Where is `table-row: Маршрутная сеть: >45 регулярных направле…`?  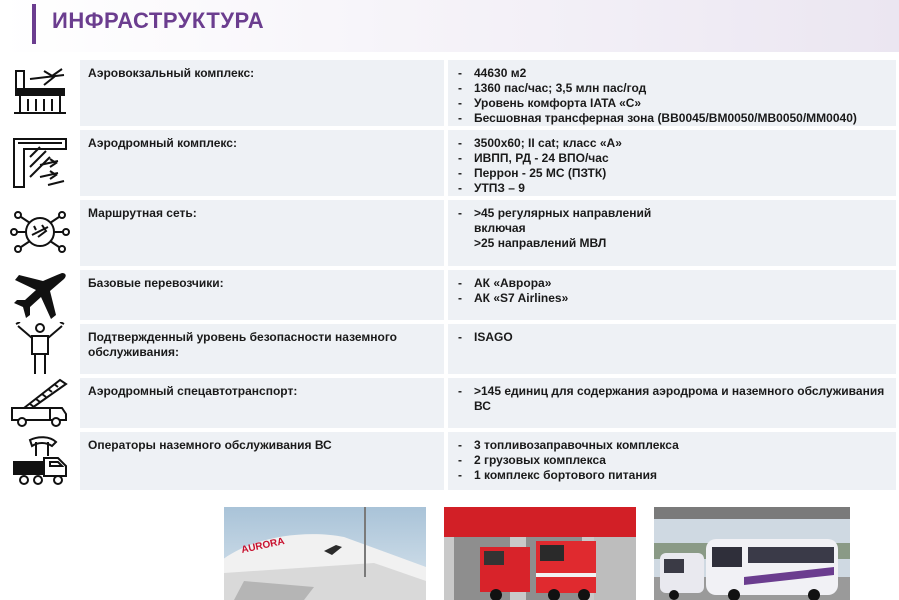 table-row: Маршрутная сеть: >45 регулярных направле… is located at coordinates (449, 233).